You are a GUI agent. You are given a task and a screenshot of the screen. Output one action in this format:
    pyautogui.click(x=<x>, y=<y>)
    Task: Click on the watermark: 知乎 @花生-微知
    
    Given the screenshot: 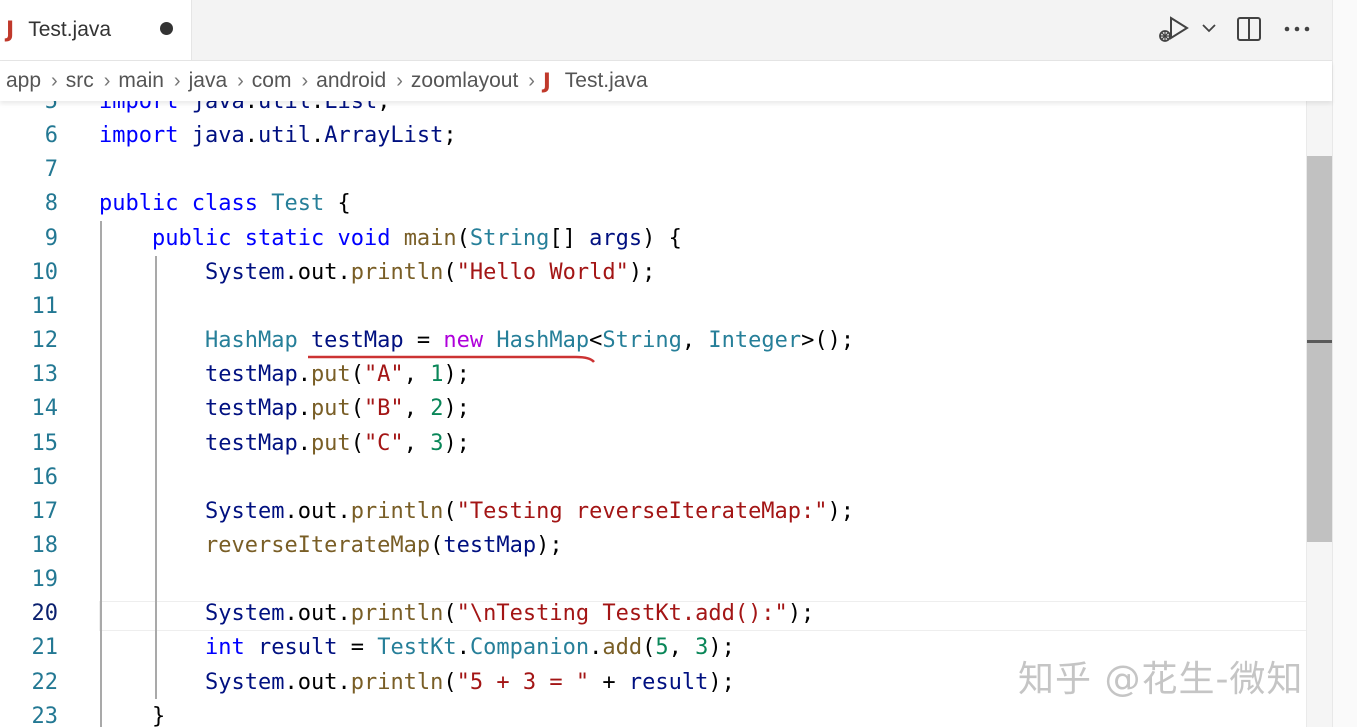 What is the action you would take?
    pyautogui.click(x=1161, y=679)
    